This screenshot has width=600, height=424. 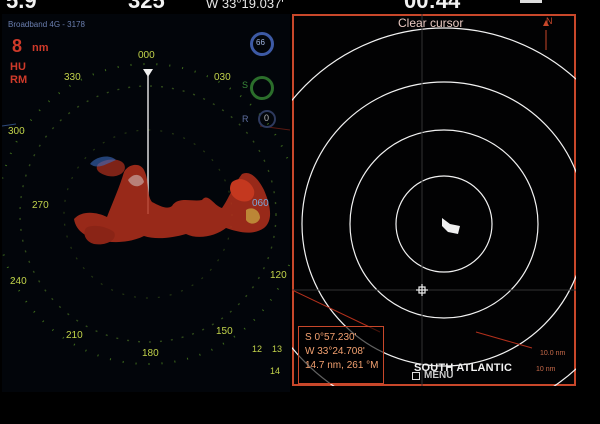 I want to click on gain-control-value: 66, so click(x=260, y=42).